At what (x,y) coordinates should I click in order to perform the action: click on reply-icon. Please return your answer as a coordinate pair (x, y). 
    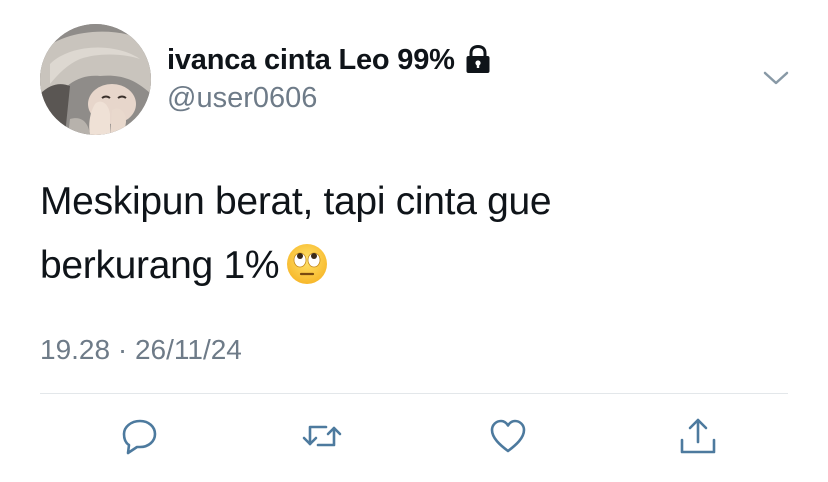
    Looking at the image, I should click on (139, 437).